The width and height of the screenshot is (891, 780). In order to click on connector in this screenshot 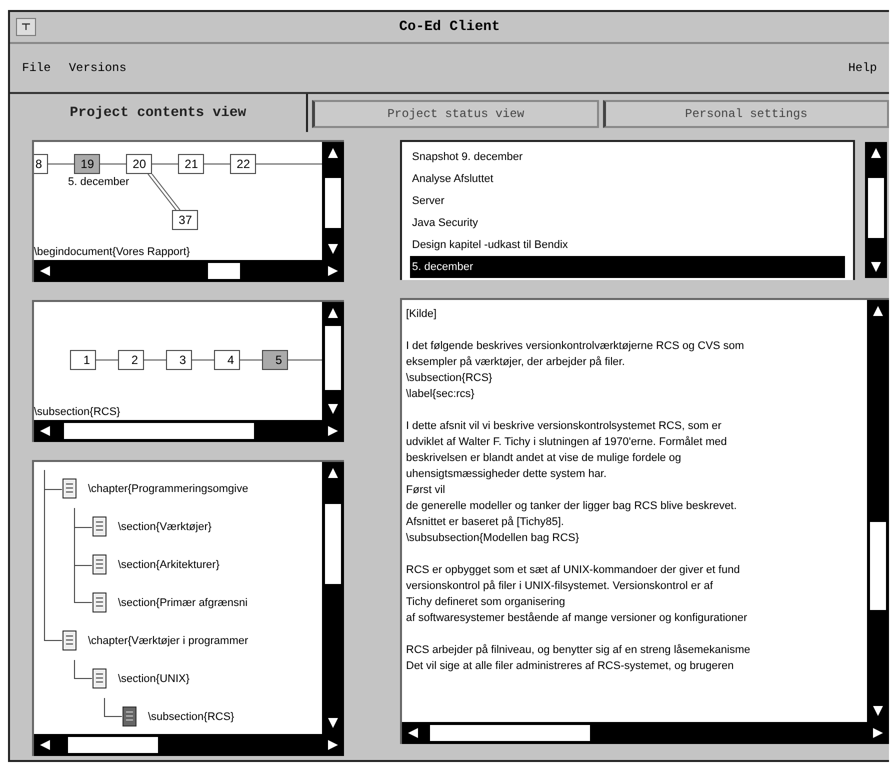, I will do `click(164, 192)`.